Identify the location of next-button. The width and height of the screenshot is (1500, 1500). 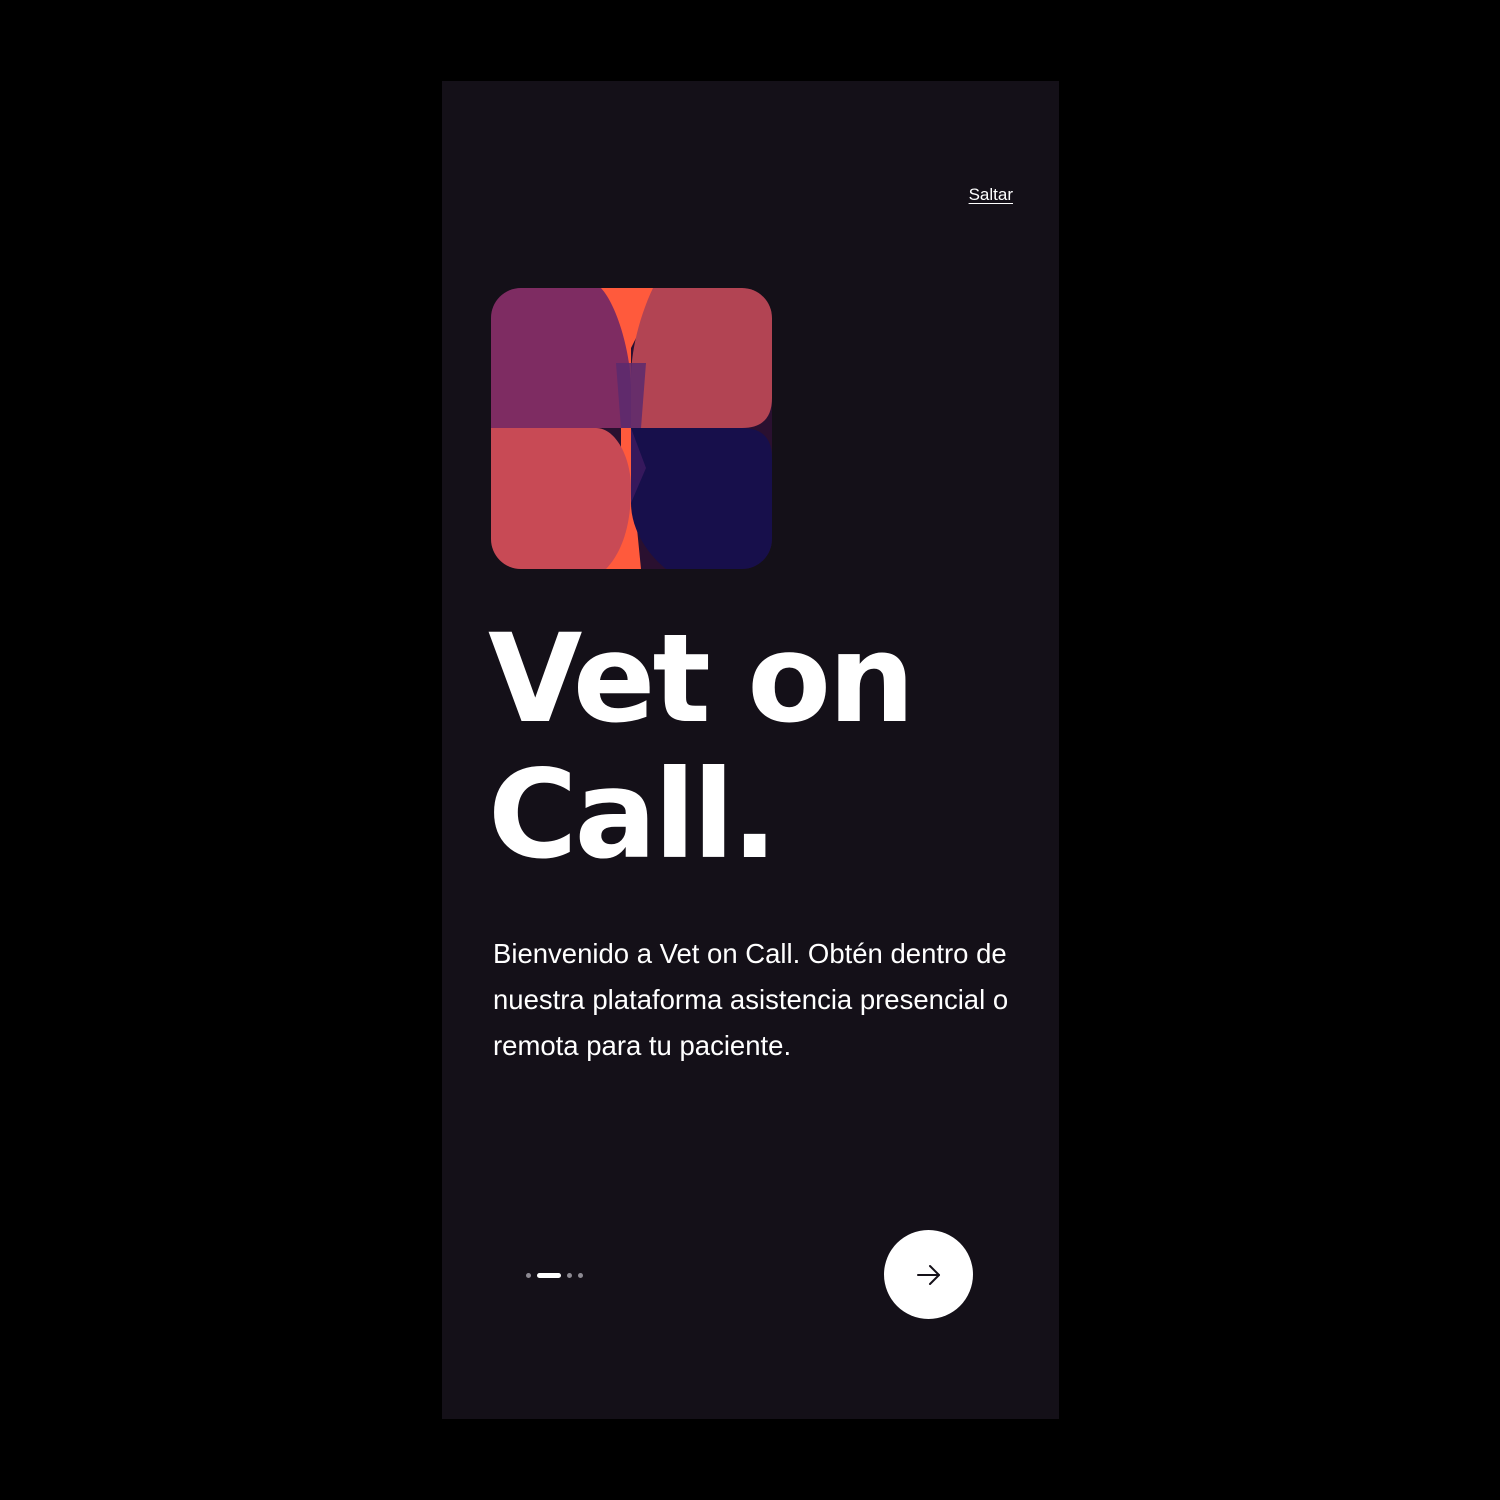
(928, 1274).